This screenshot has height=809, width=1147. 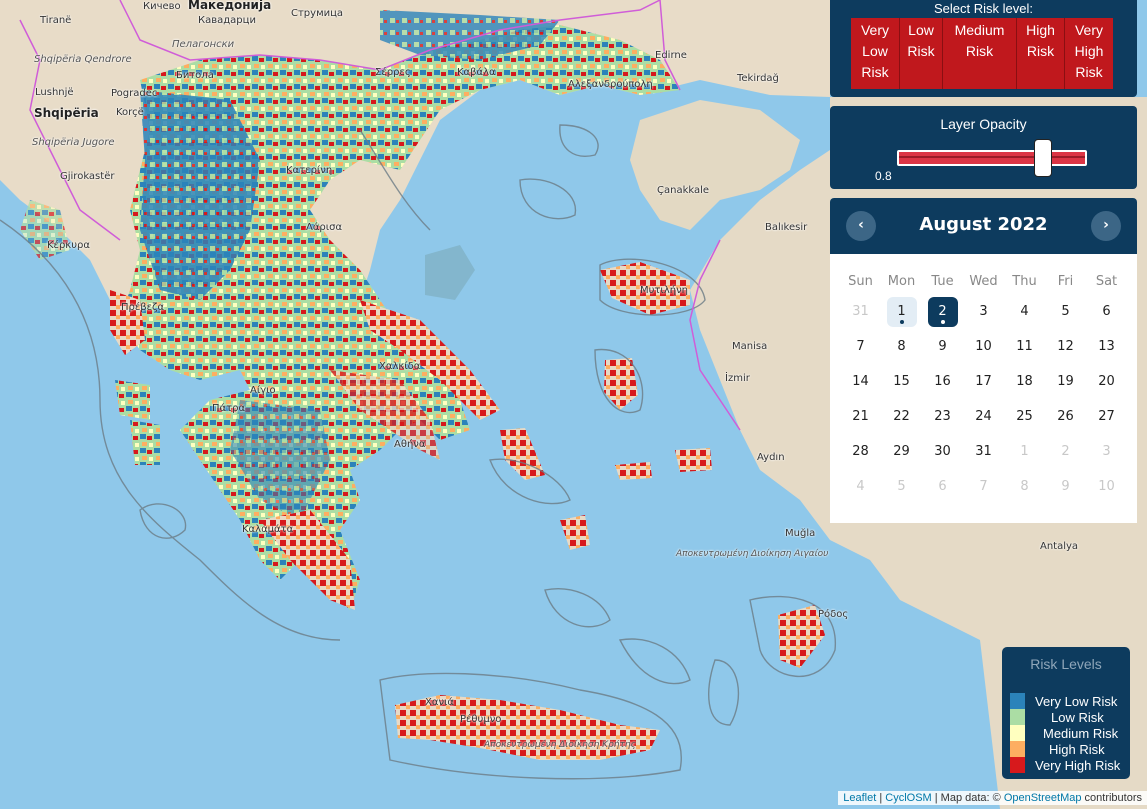 What do you see at coordinates (901, 453) in the screenshot?
I see `calendar-day: 29` at bounding box center [901, 453].